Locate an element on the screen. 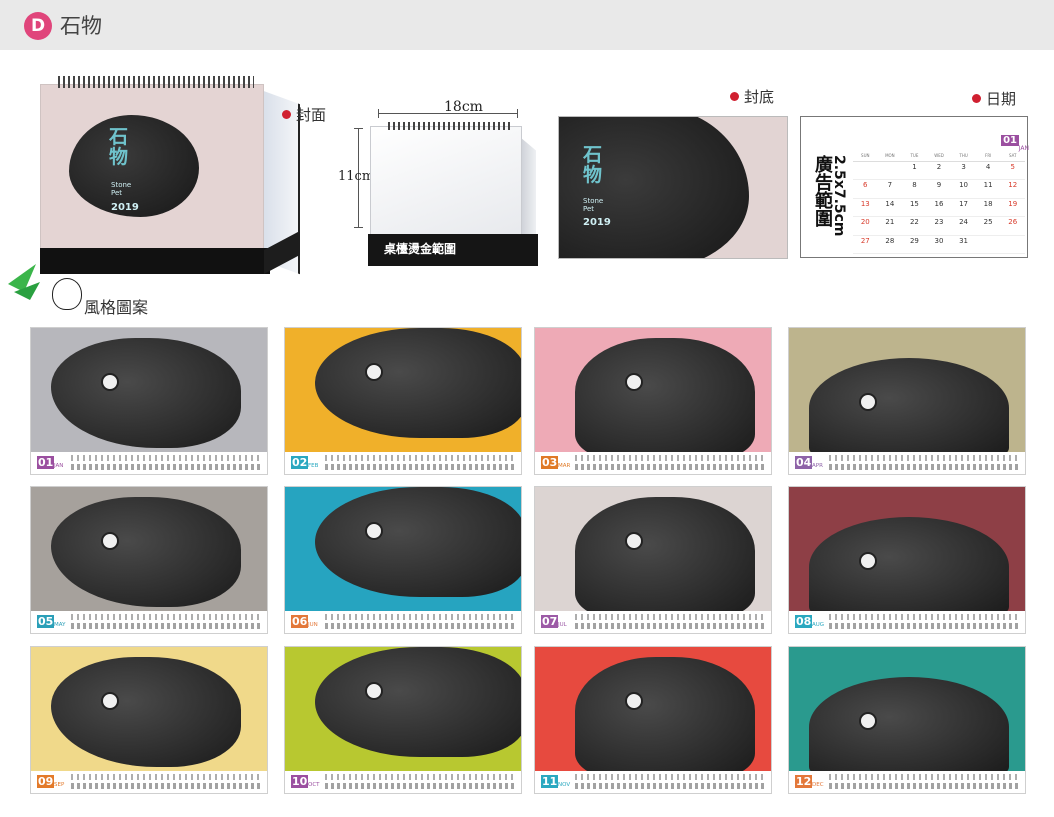 The height and width of the screenshot is (817, 1054). month-number: 06 is located at coordinates (300, 621).